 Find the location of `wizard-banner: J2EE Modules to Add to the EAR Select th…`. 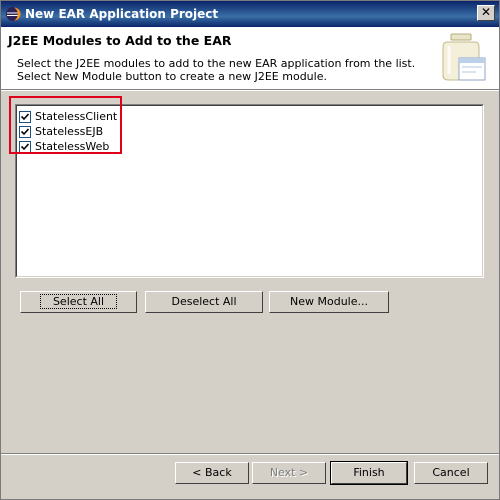

wizard-banner: J2EE Modules to Add to the EAR Select th… is located at coordinates (250, 58).